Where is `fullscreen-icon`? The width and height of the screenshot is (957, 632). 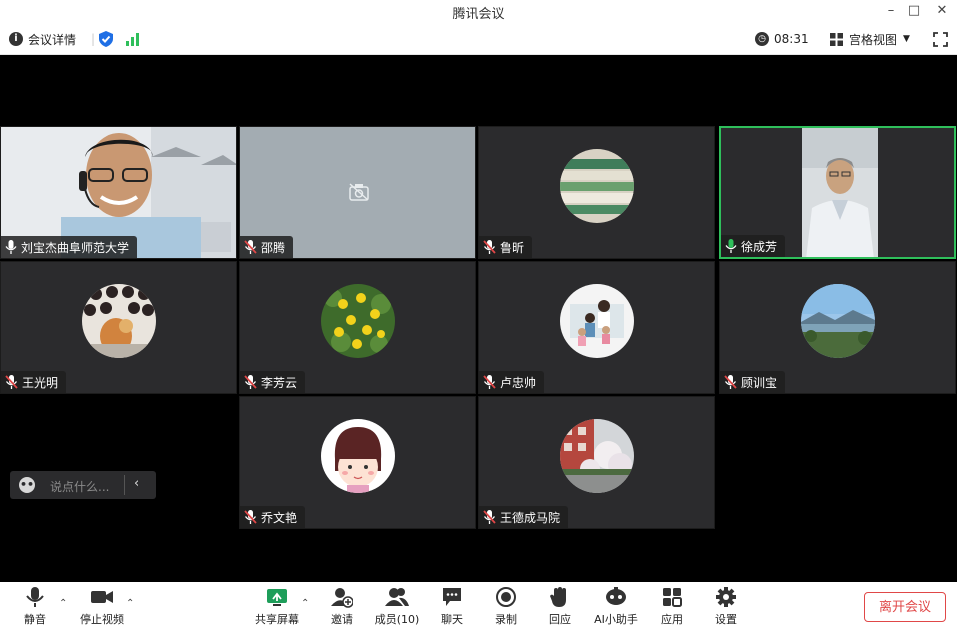 fullscreen-icon is located at coordinates (940, 39).